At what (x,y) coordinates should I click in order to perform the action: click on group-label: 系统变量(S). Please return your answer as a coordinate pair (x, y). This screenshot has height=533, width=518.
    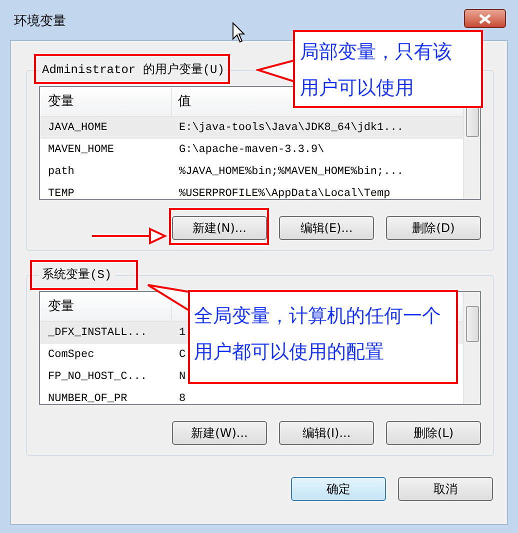
    Looking at the image, I should click on (77, 275).